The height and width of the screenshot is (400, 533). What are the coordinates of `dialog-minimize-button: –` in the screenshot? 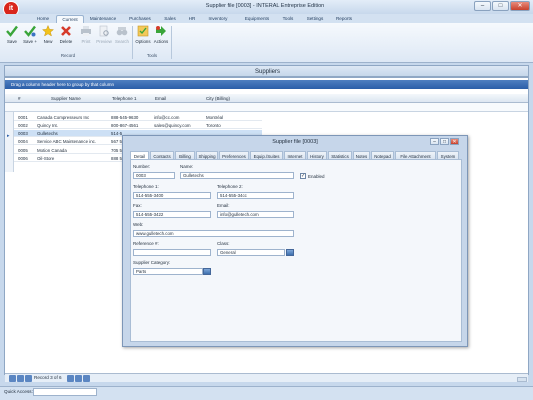 It's located at (434, 141).